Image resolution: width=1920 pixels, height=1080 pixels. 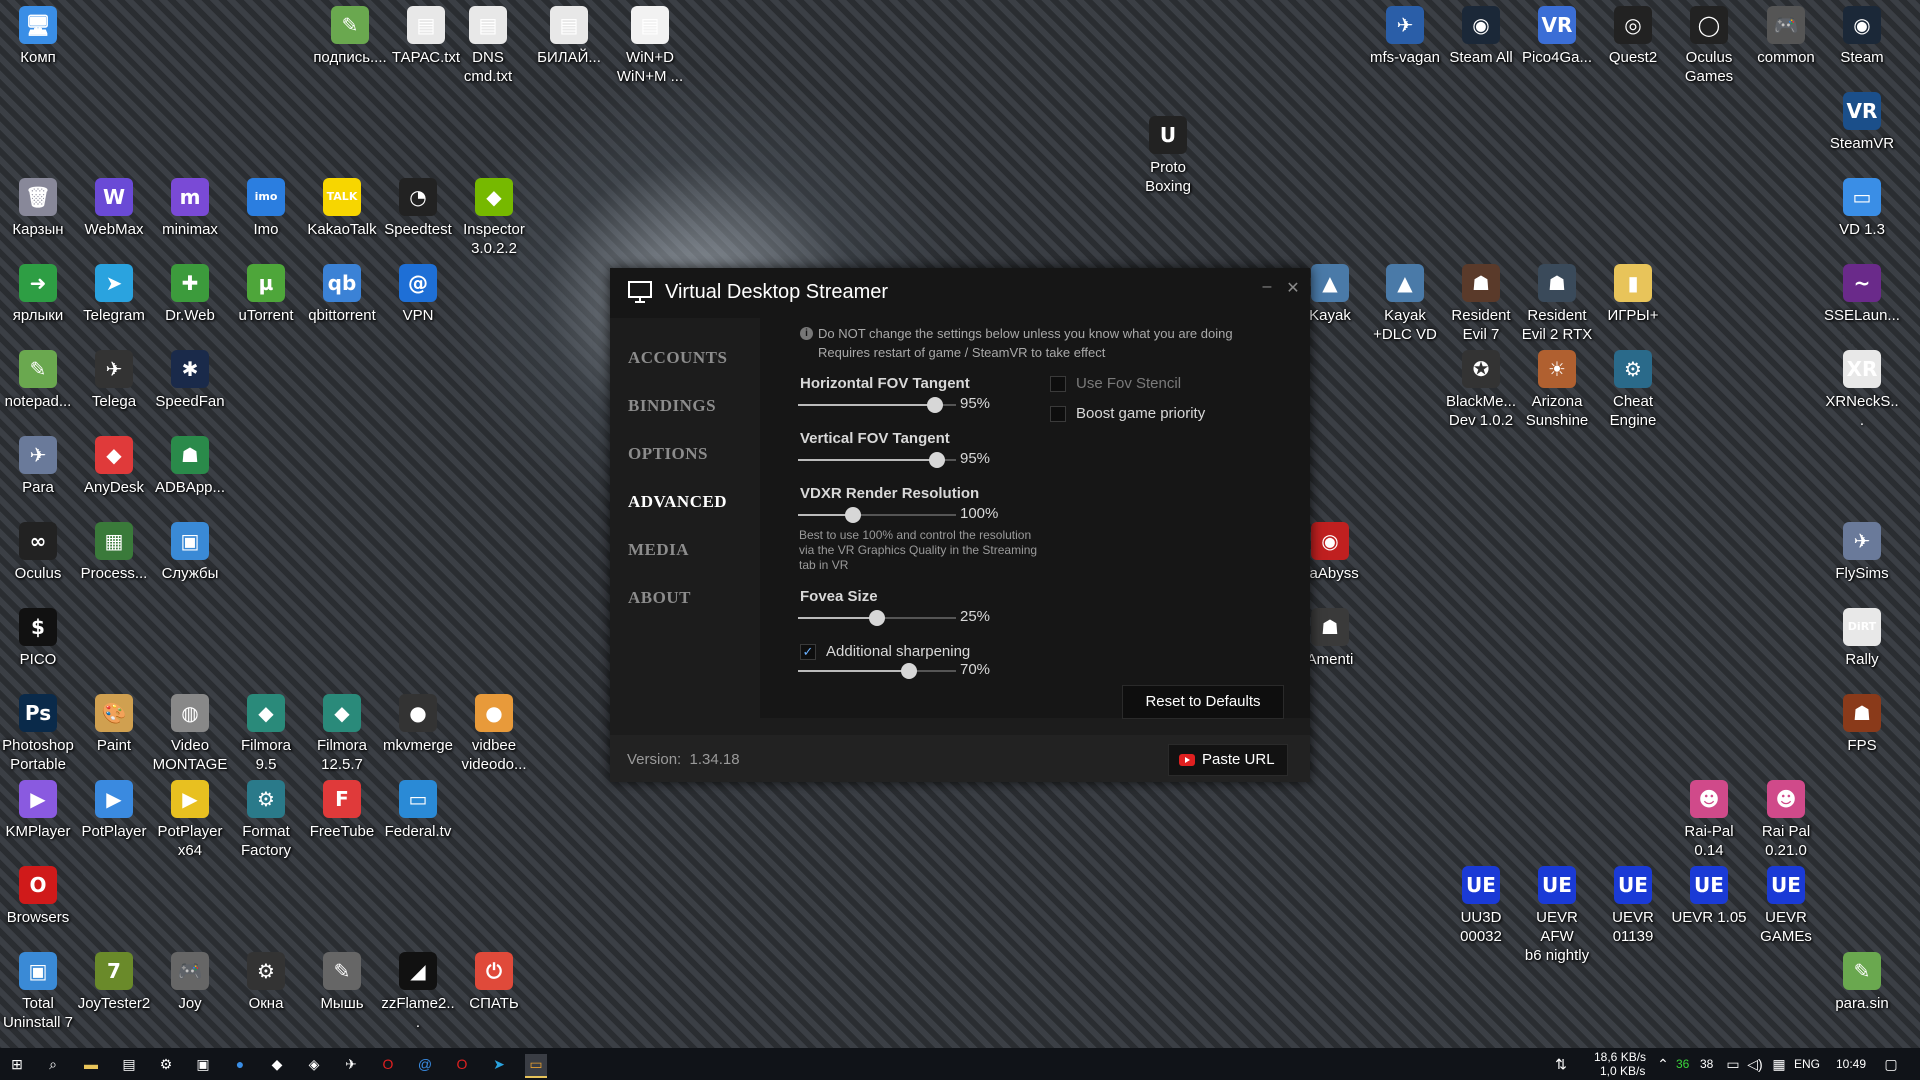 I want to click on desktop-shortcut: UE UEVR AFW b6 nightly, so click(x=1557, y=912).